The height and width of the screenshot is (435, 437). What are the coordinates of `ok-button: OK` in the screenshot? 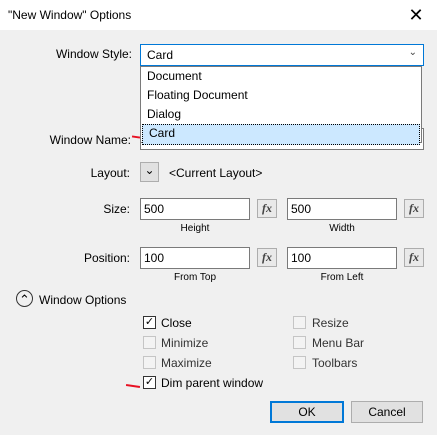 It's located at (307, 412).